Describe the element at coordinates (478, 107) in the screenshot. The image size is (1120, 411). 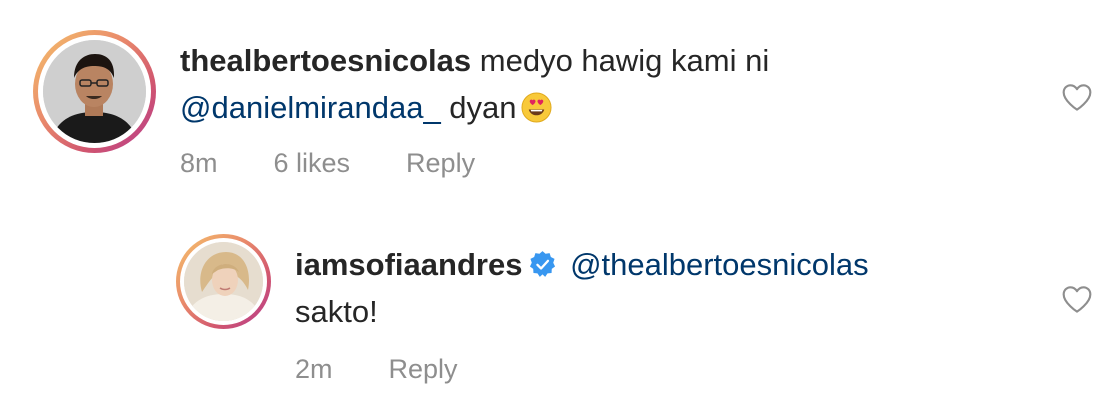
I see `comment-text-part: dyan` at that location.